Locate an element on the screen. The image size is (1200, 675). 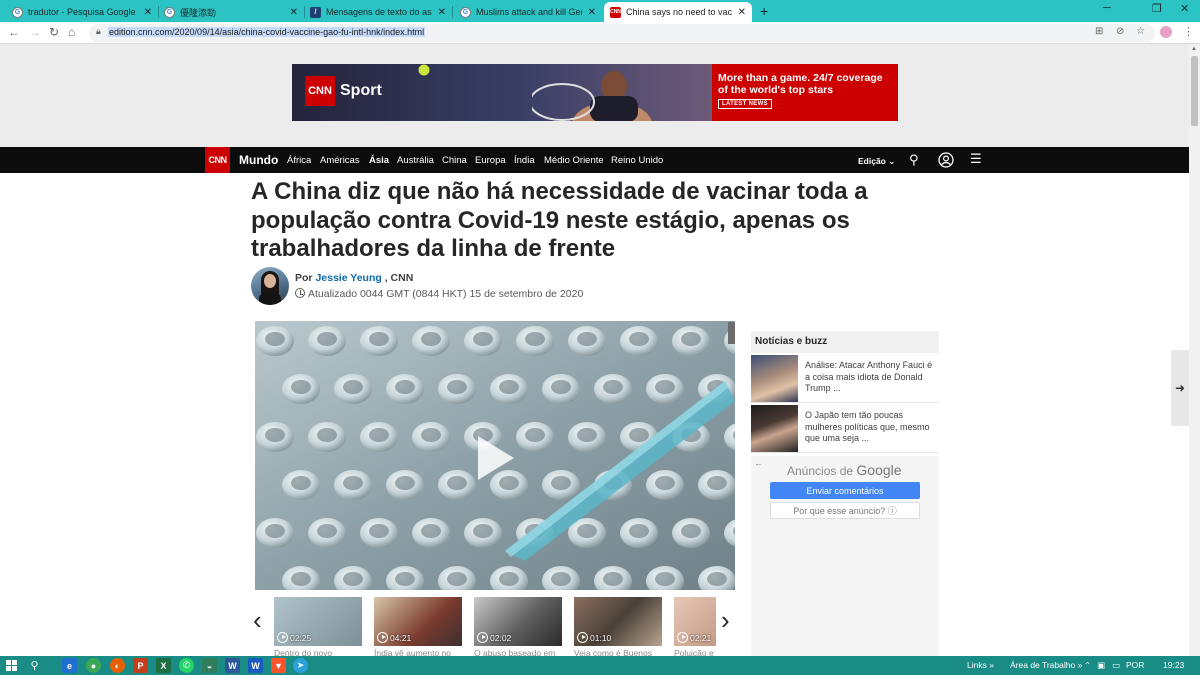
video-thumbnail: 04:21 is located at coordinates (418, 621).